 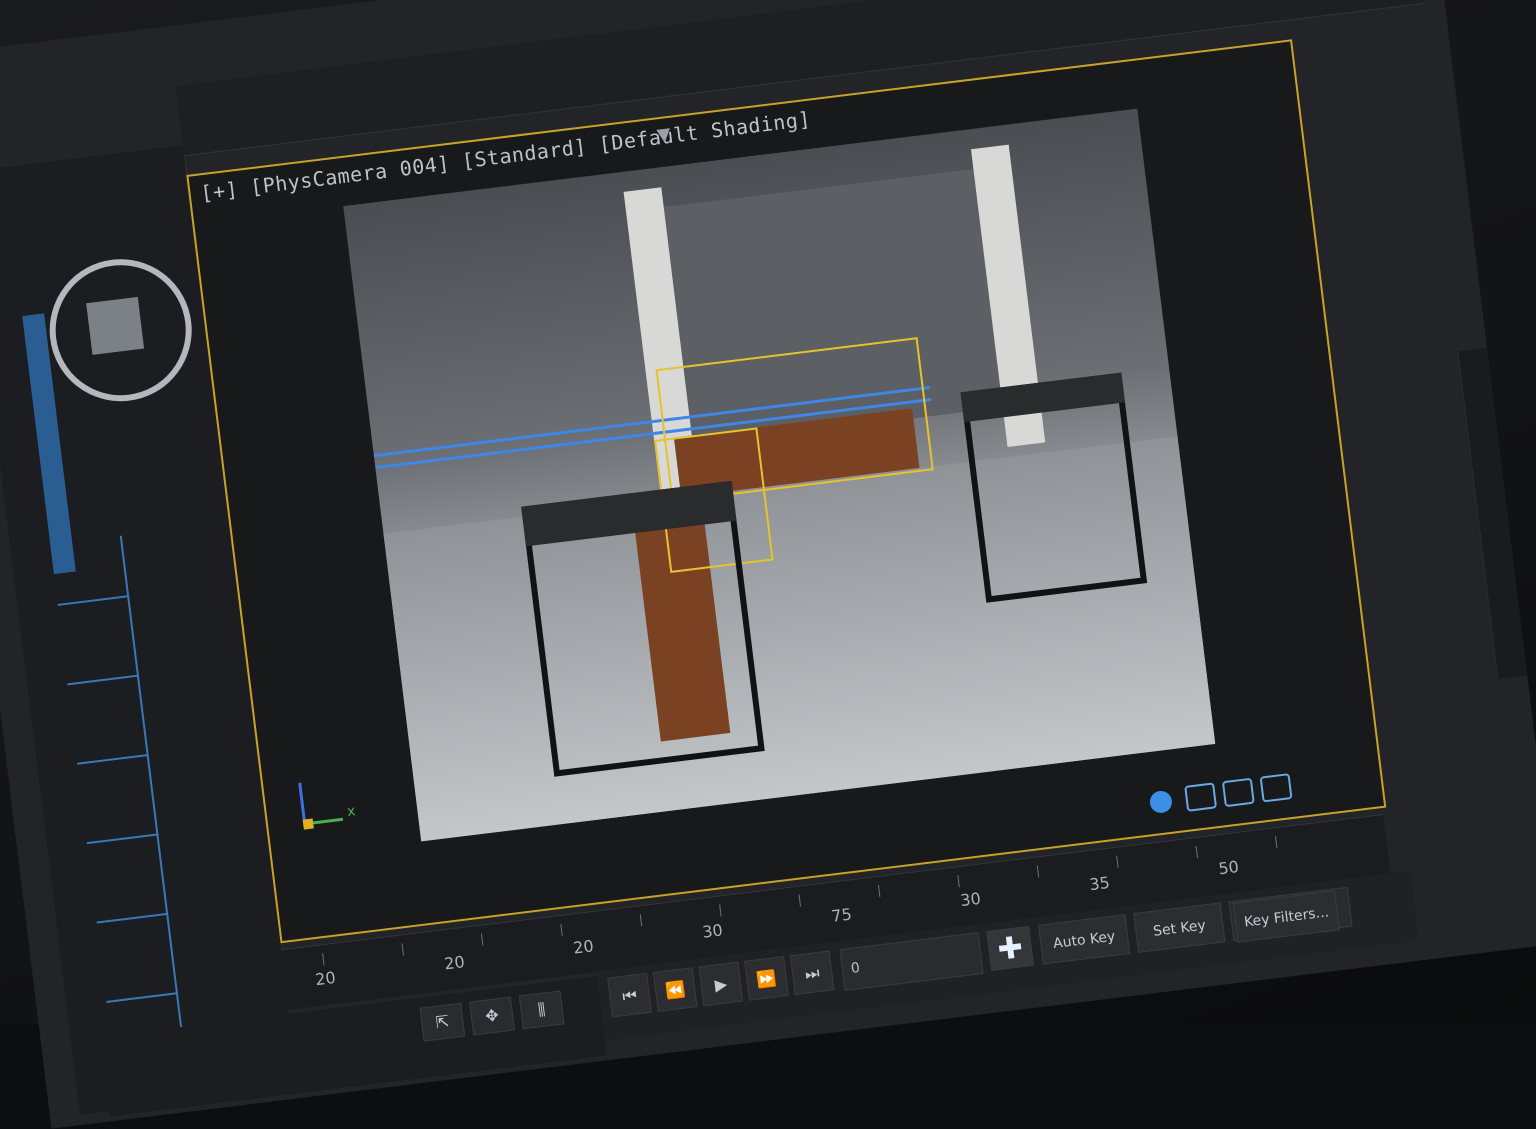 I want to click on tree-connector, so click(x=152, y=793).